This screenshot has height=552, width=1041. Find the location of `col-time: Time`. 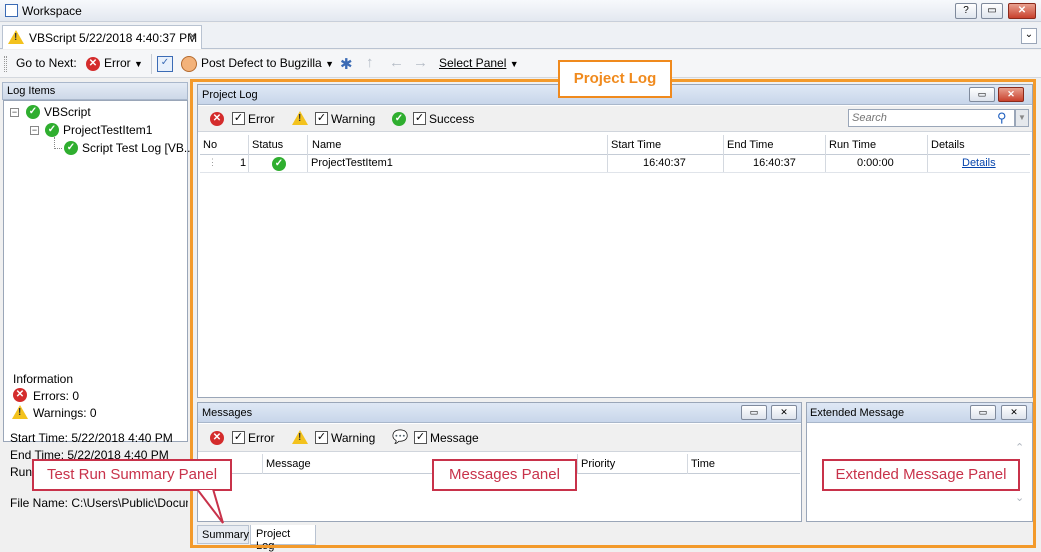

col-time: Time is located at coordinates (703, 464).